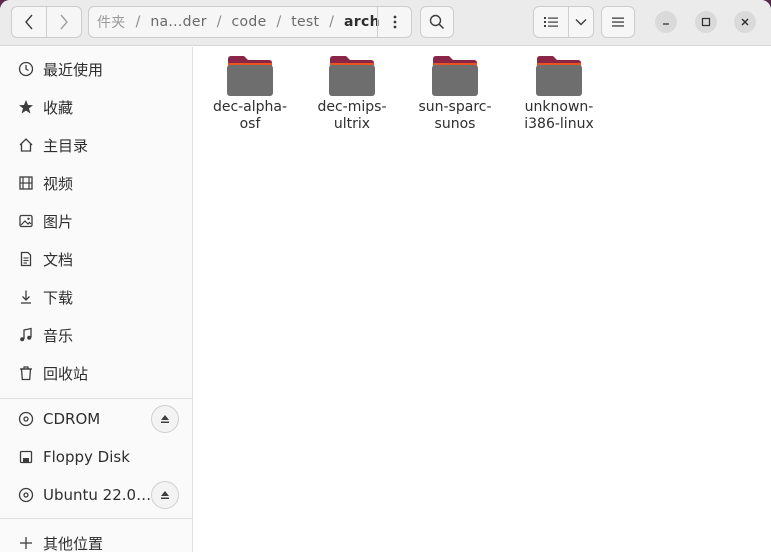 The image size is (771, 552). I want to click on header-bar: 件夹 / na...der / code / test / arch, so click(385, 23).